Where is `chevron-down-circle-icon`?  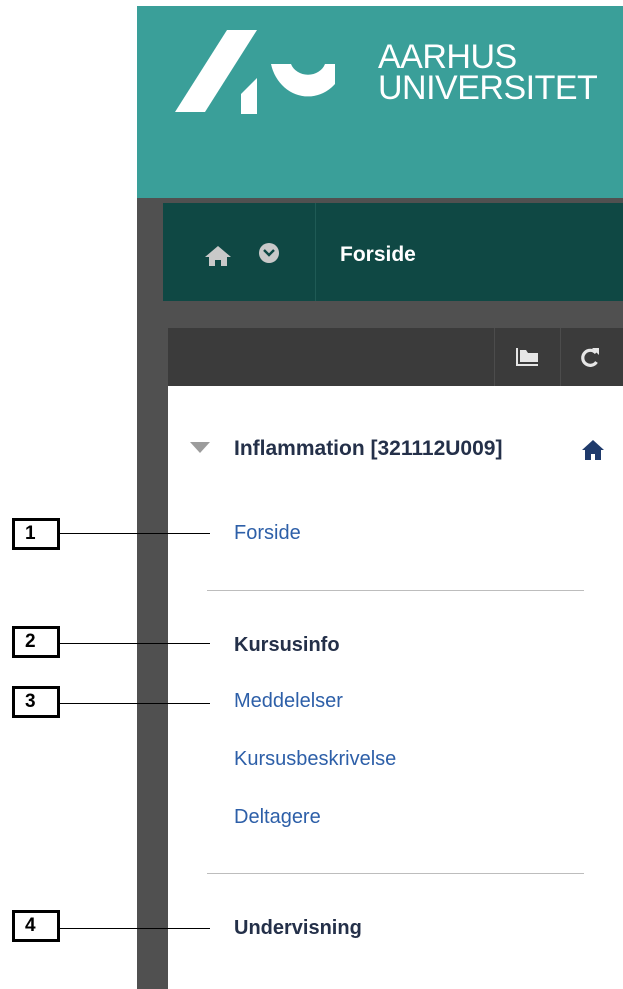 chevron-down-circle-icon is located at coordinates (269, 253).